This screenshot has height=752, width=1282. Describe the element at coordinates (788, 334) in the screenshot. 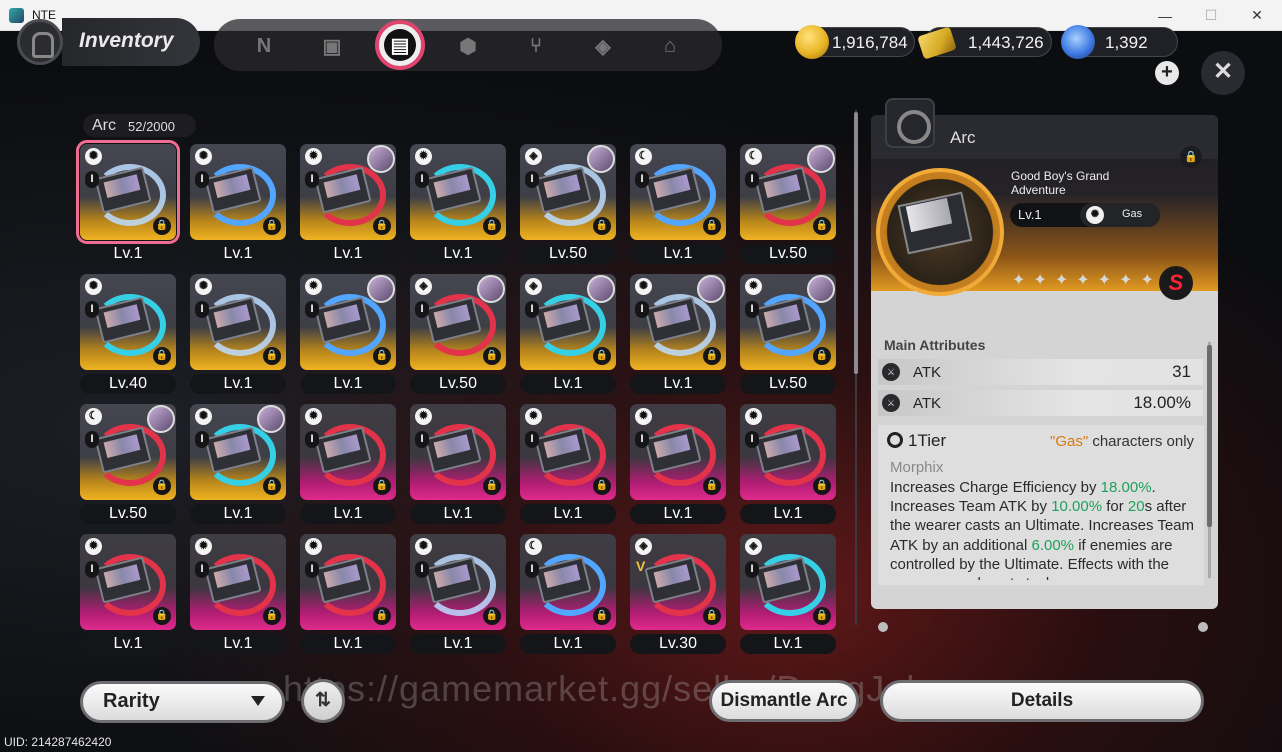

I see `arc-card: ✹ I 🔒 Lv.50` at that location.